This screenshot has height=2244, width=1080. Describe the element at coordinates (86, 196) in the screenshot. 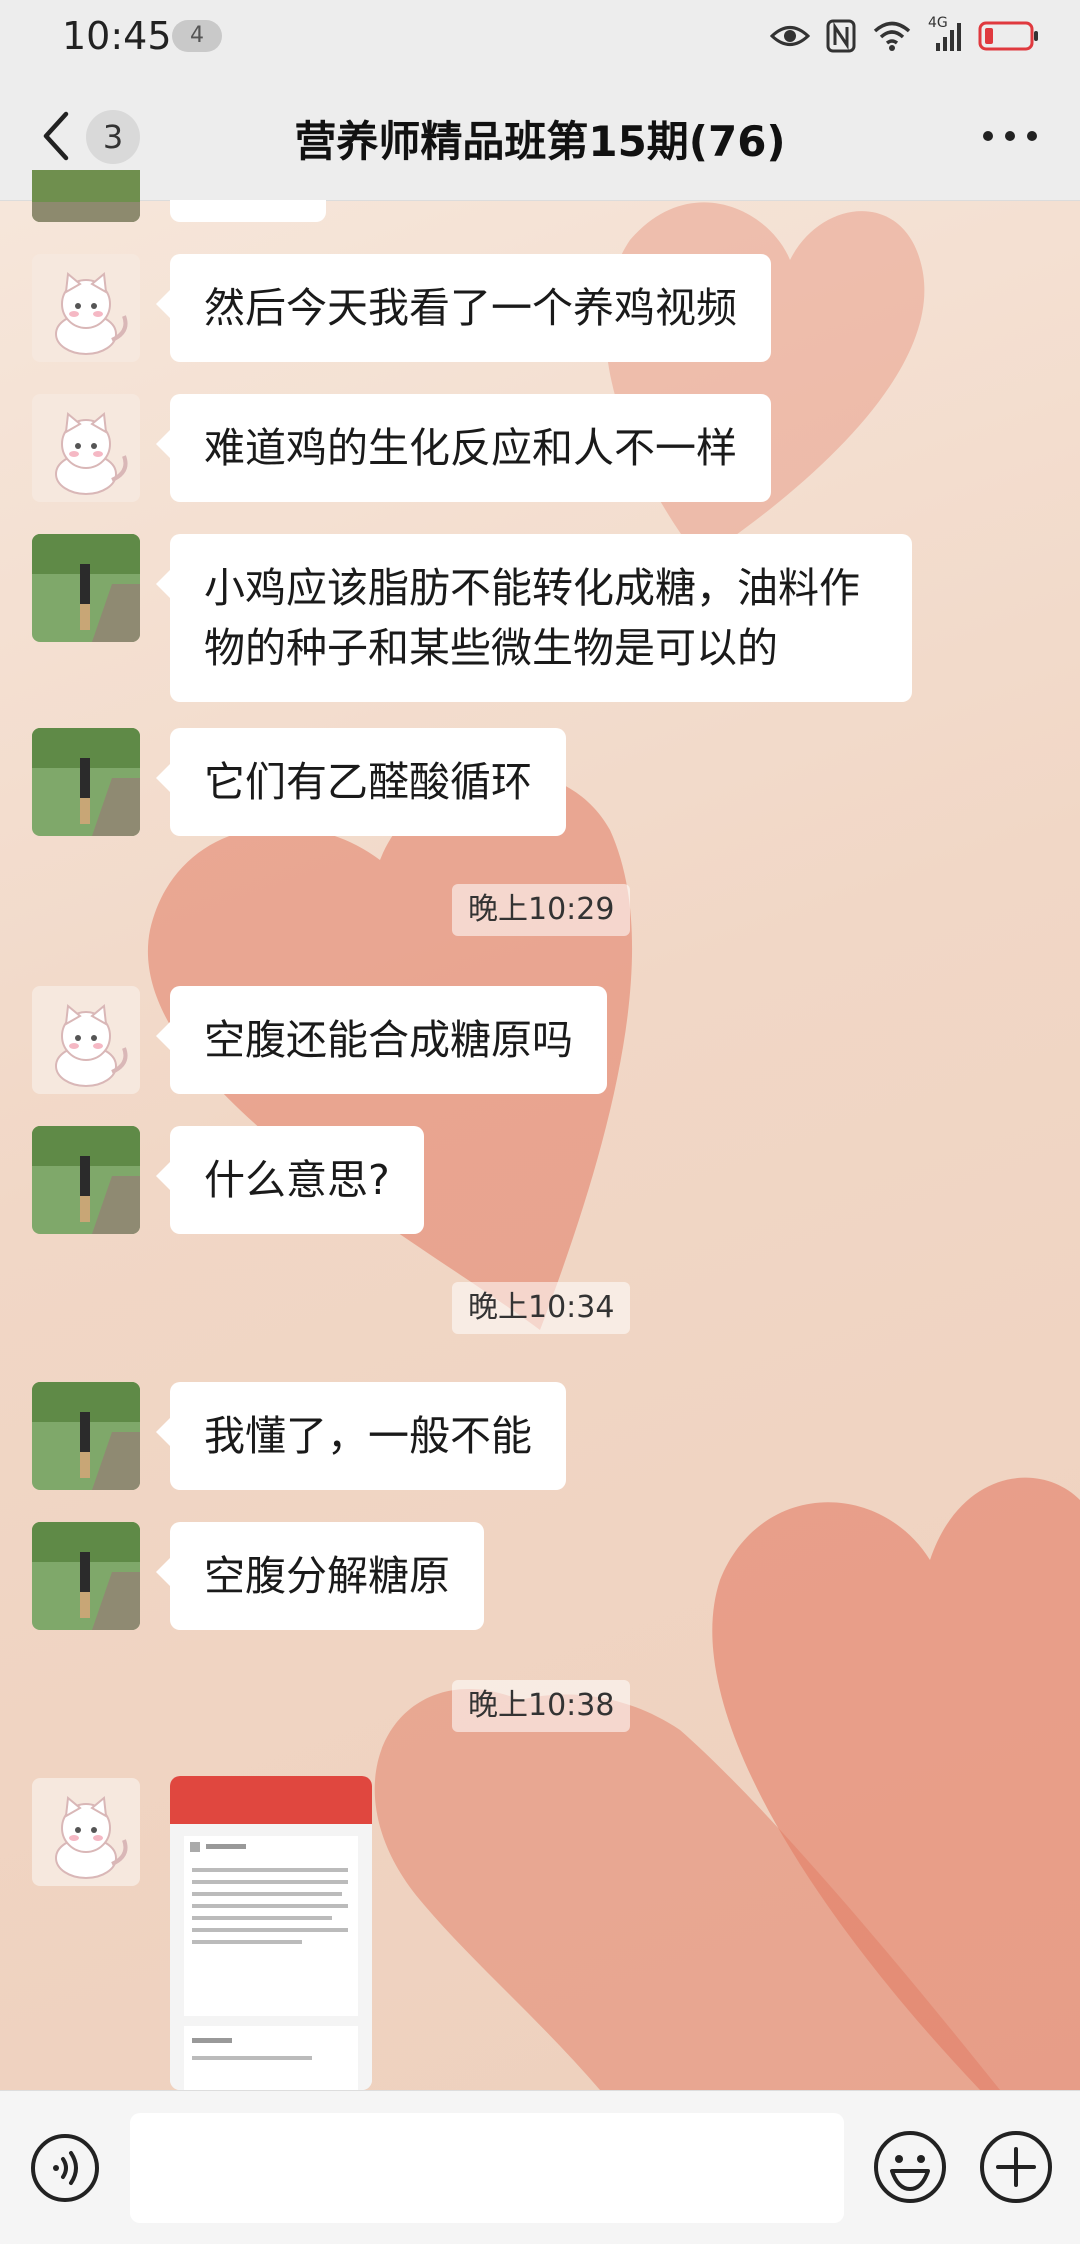

I see `avatar-field-partial` at that location.